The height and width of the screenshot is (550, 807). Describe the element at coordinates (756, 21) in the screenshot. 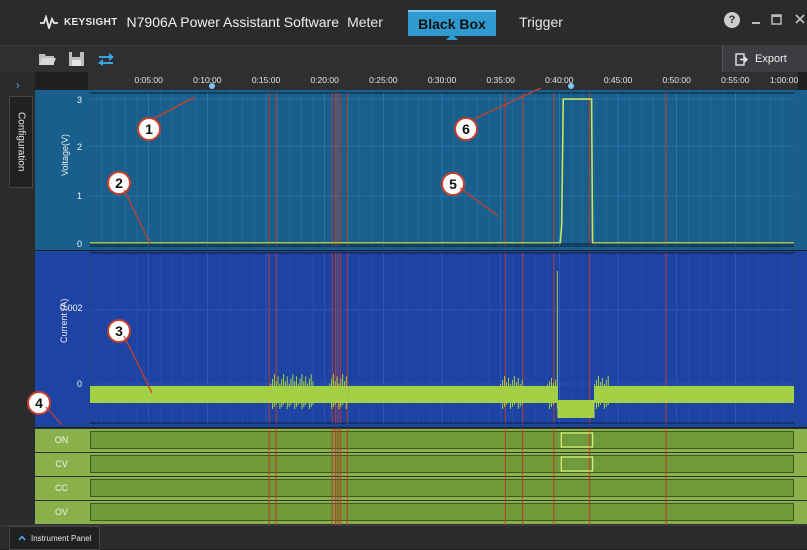

I see `minimize-icon` at that location.